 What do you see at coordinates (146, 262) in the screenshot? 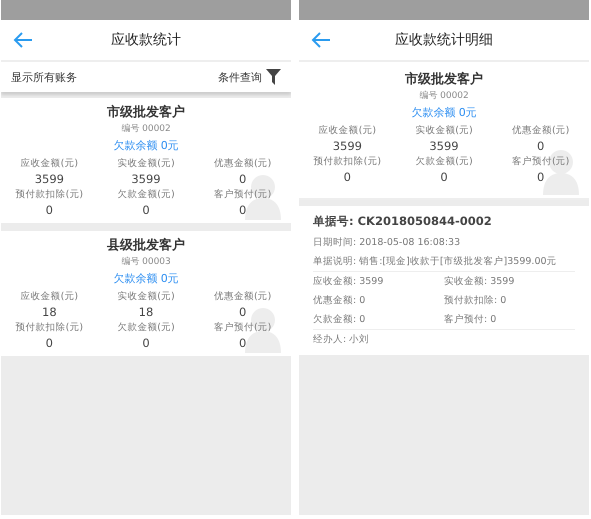
I see `customer-code: 编号 00003` at bounding box center [146, 262].